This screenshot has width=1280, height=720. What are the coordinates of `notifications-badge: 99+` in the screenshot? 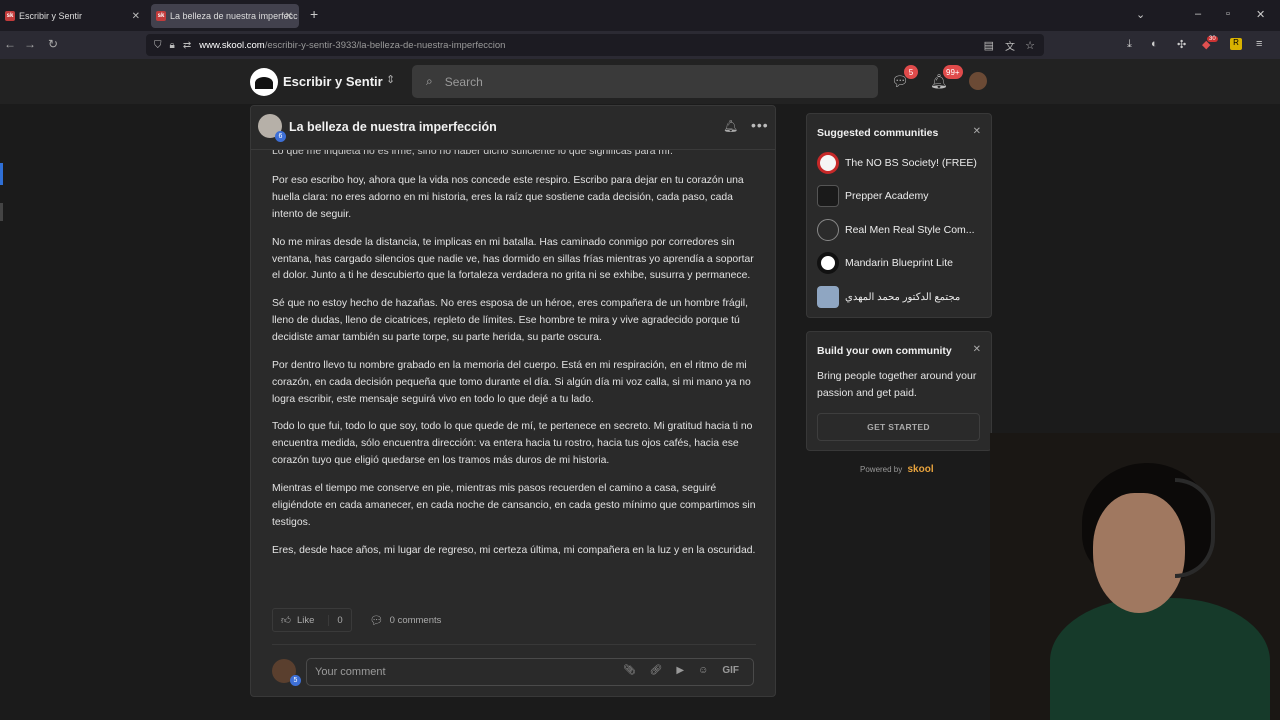 It's located at (953, 72).